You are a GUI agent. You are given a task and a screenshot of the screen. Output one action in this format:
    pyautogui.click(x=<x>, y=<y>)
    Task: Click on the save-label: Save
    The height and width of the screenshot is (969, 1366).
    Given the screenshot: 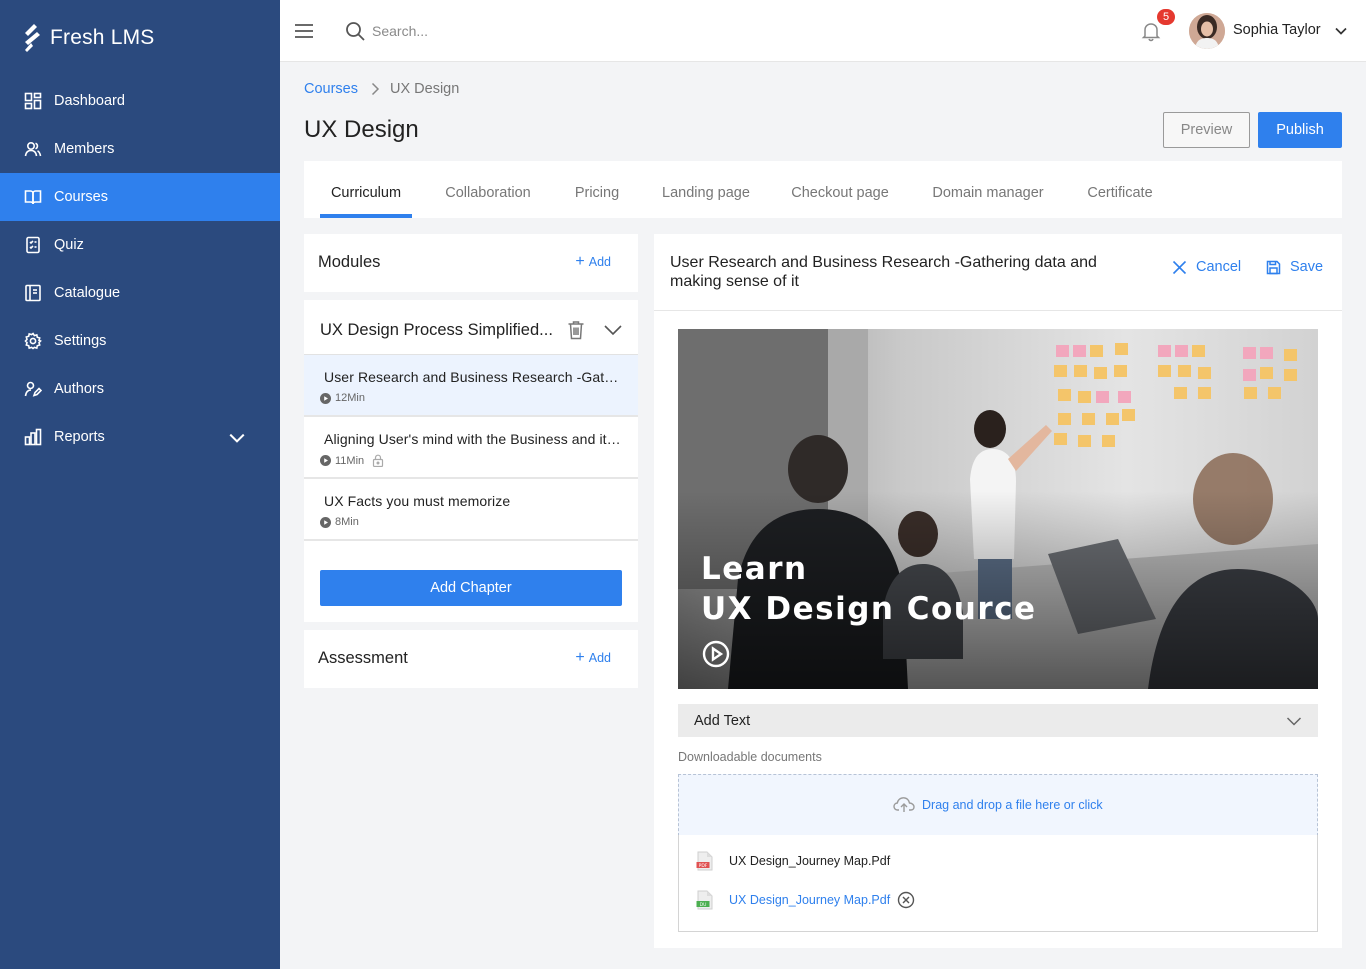 What is the action you would take?
    pyautogui.click(x=1307, y=267)
    